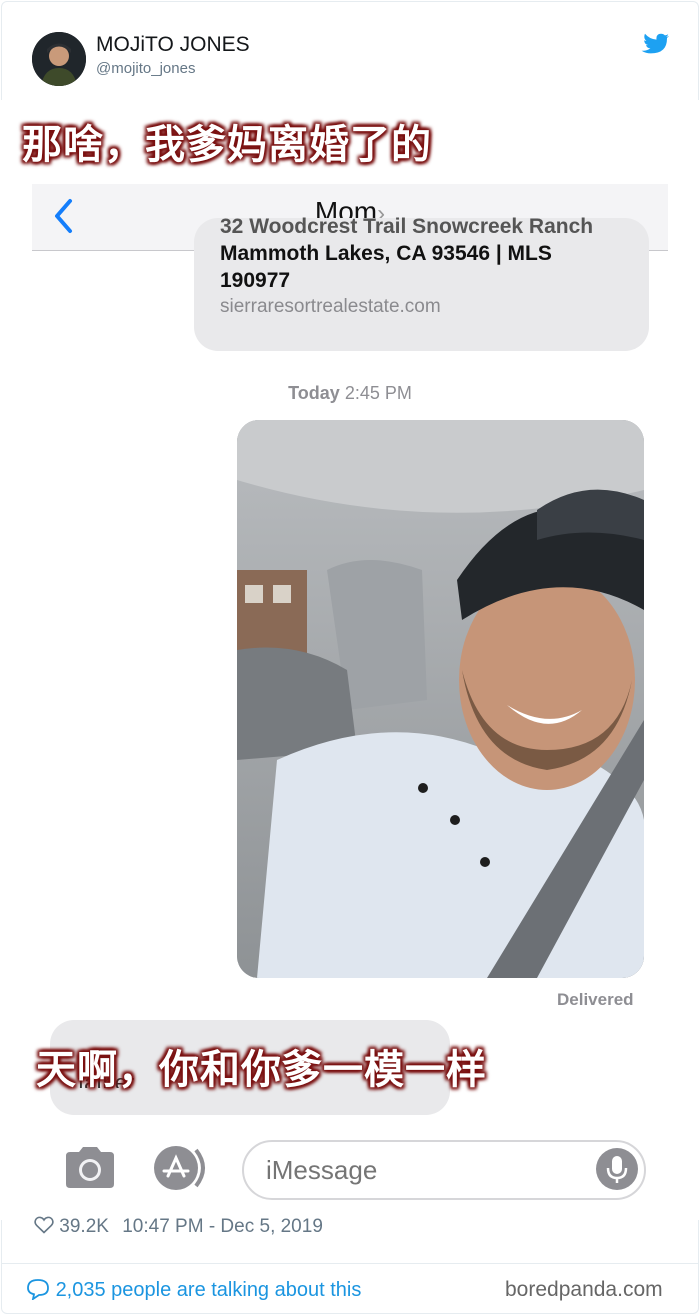 The width and height of the screenshot is (700, 1315). Describe the element at coordinates (227, 145) in the screenshot. I see `caption-top: 那啥，我爹妈离婚了的` at that location.